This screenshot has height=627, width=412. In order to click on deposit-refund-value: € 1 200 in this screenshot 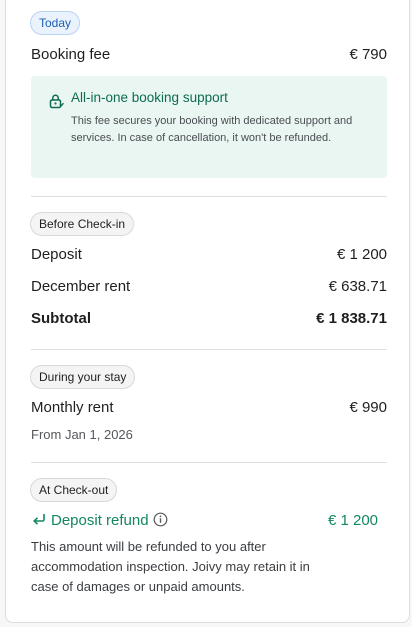, I will do `click(352, 520)`.